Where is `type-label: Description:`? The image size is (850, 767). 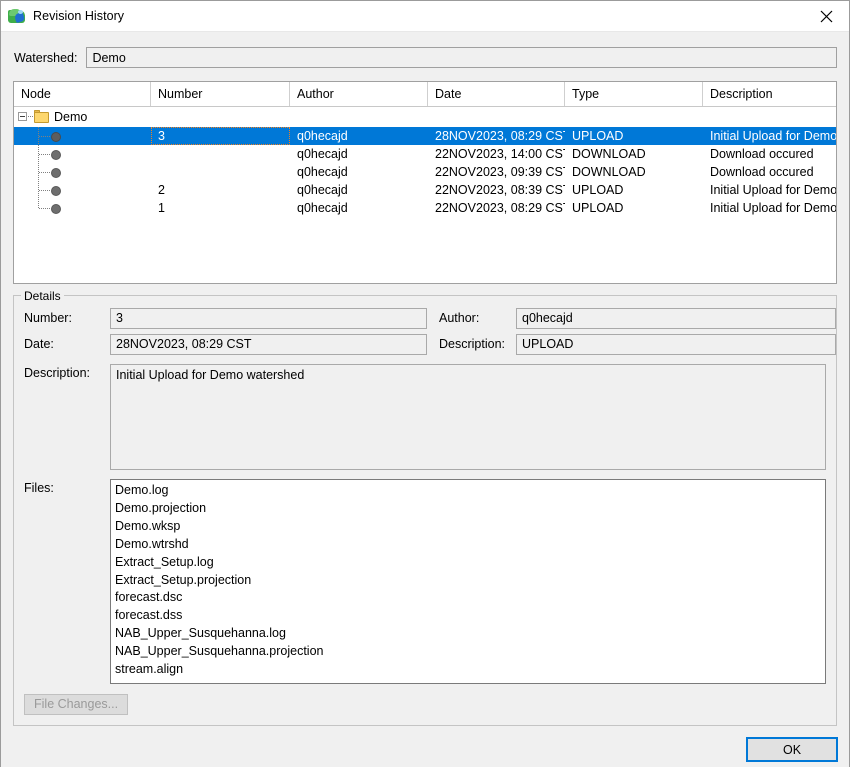
type-label: Description: is located at coordinates (472, 344).